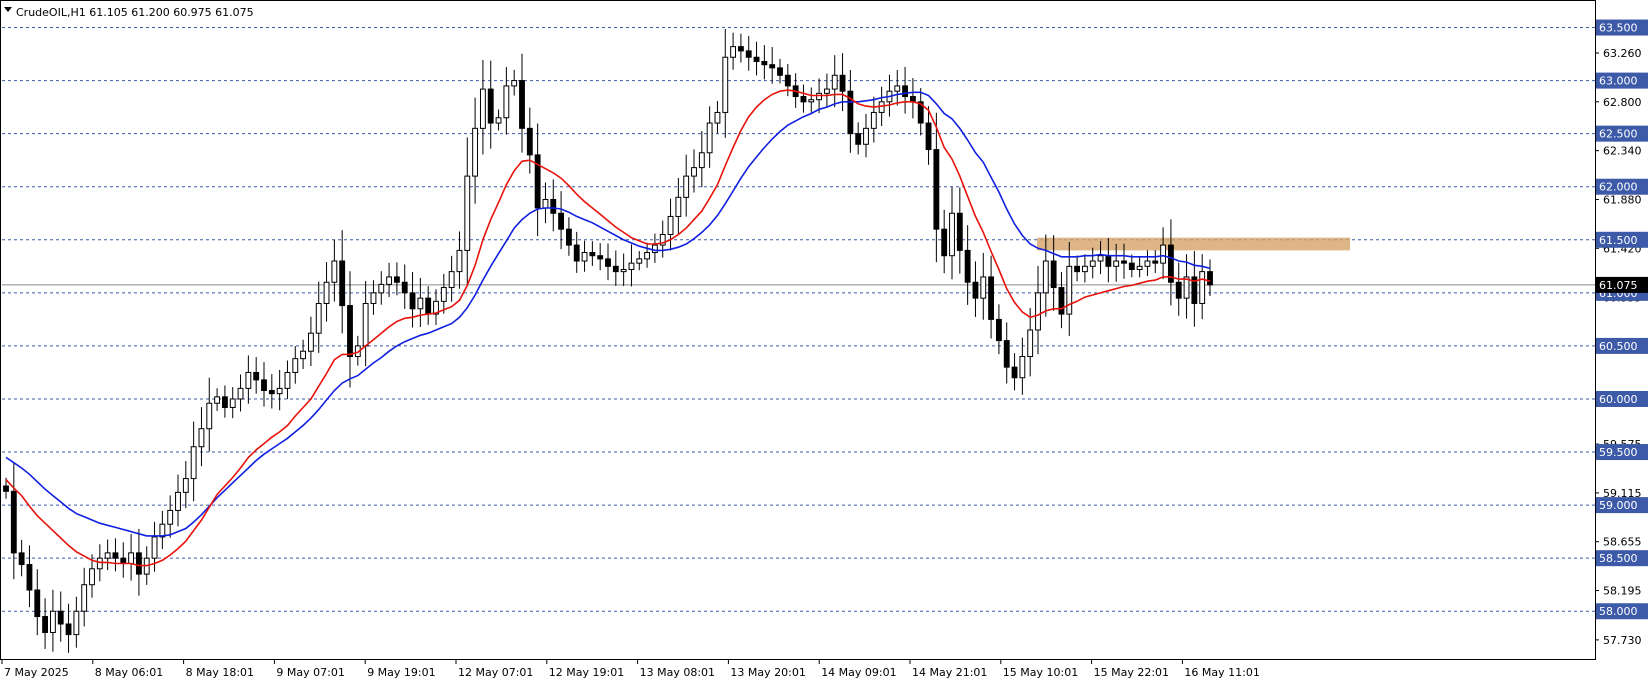  What do you see at coordinates (401, 672) in the screenshot?
I see `time-tick-label: 9 May 19:01` at bounding box center [401, 672].